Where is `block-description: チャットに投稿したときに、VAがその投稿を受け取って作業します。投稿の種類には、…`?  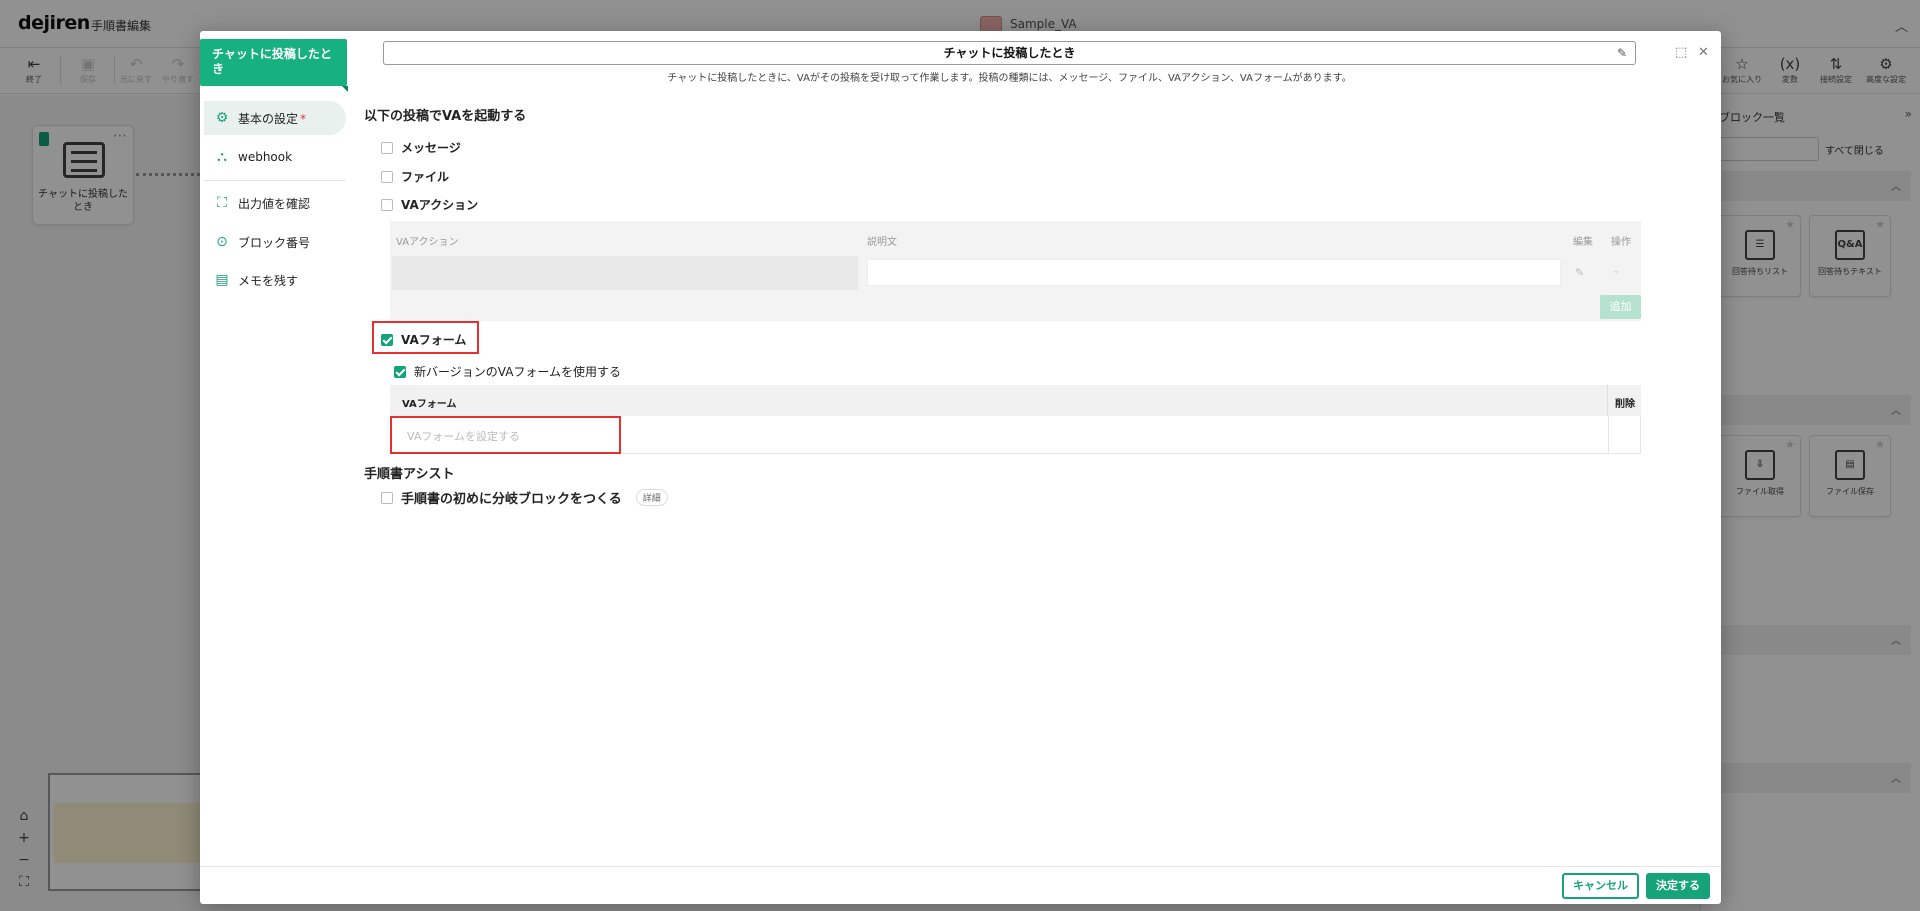
block-description: チャットに投稿したときに、VAがその投稿を受け取って作業します。投稿の種類には、… is located at coordinates (1009, 78).